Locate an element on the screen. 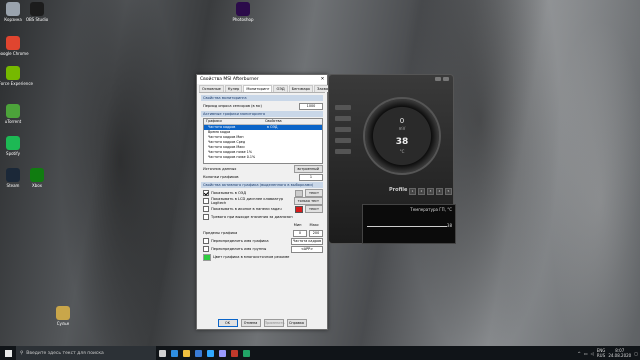  taskbar-app-excel is located at coordinates (246, 353).